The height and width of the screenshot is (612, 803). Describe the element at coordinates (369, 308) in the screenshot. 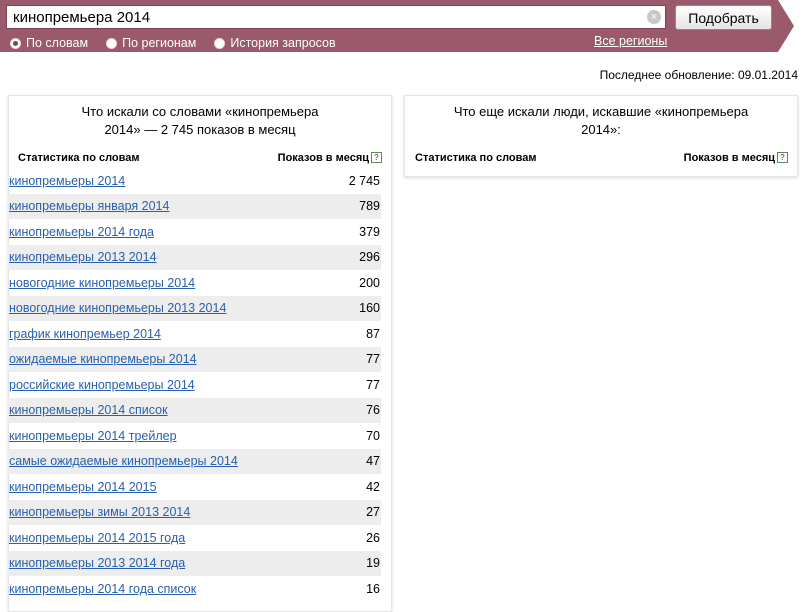

I see `shows-count: 160` at that location.